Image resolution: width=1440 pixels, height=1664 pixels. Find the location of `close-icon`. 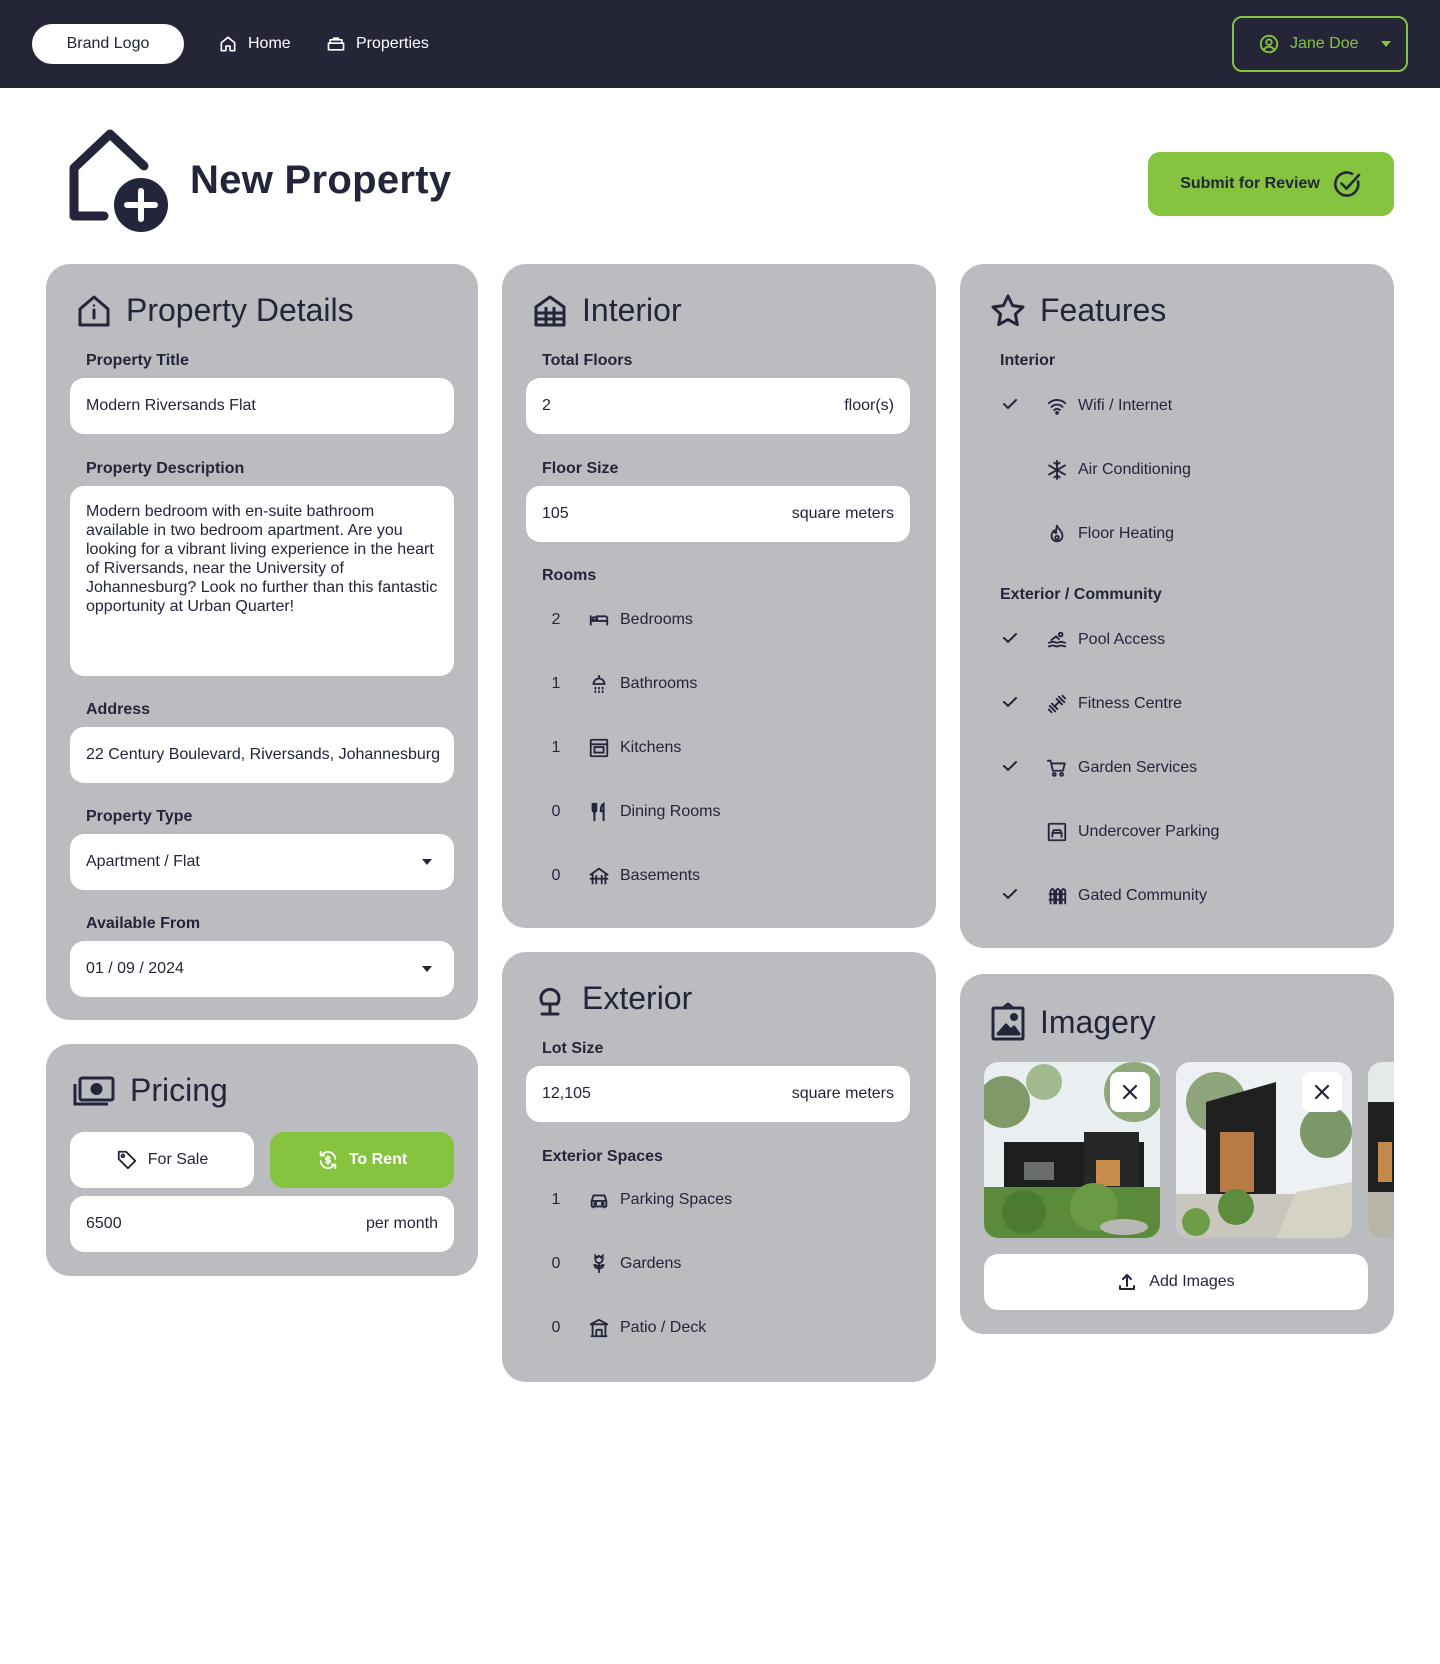

close-icon is located at coordinates (1130, 1092).